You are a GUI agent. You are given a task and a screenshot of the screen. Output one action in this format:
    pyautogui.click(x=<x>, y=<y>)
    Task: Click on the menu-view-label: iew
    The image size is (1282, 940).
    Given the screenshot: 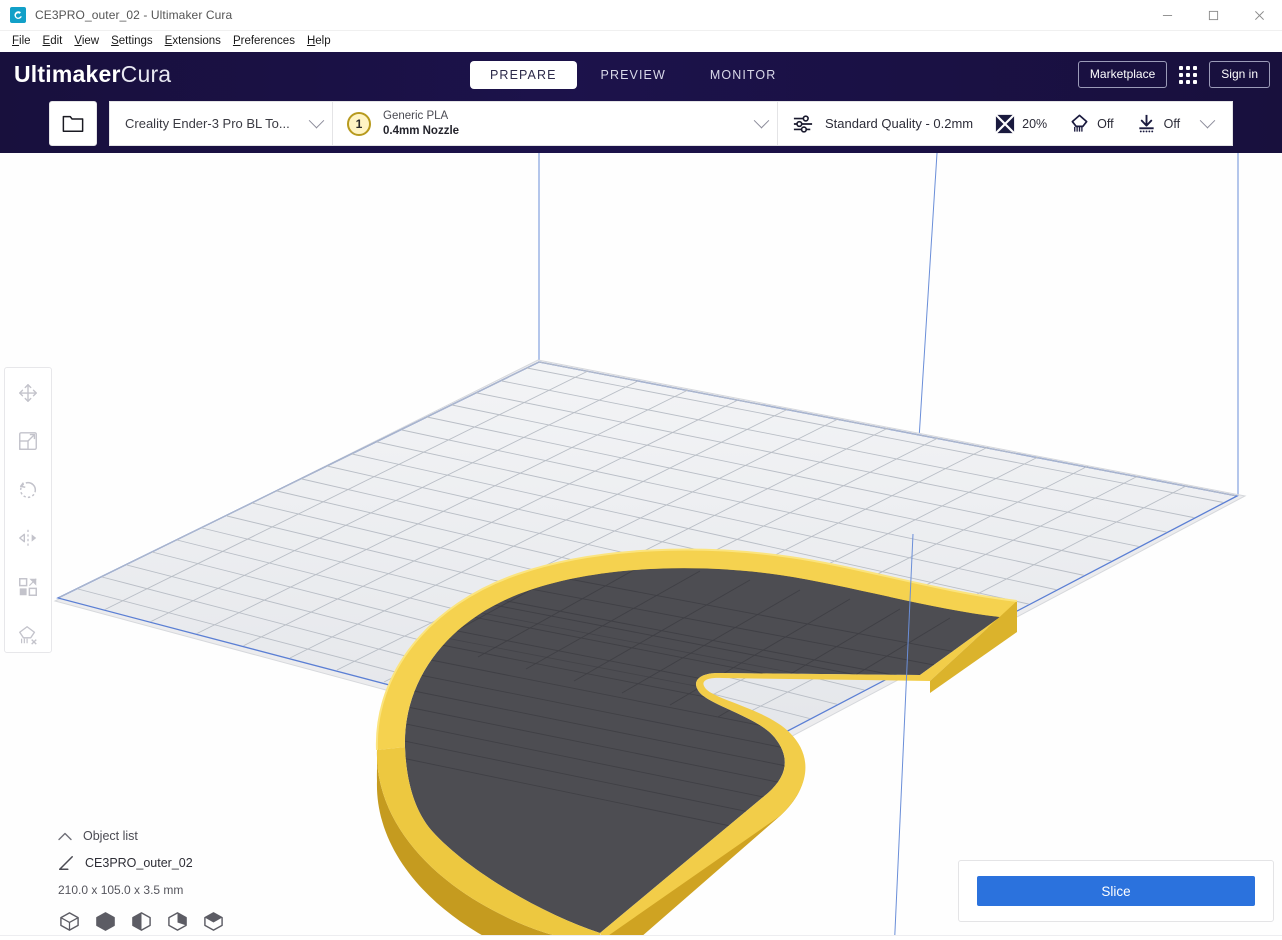 What is the action you would take?
    pyautogui.click(x=90, y=41)
    